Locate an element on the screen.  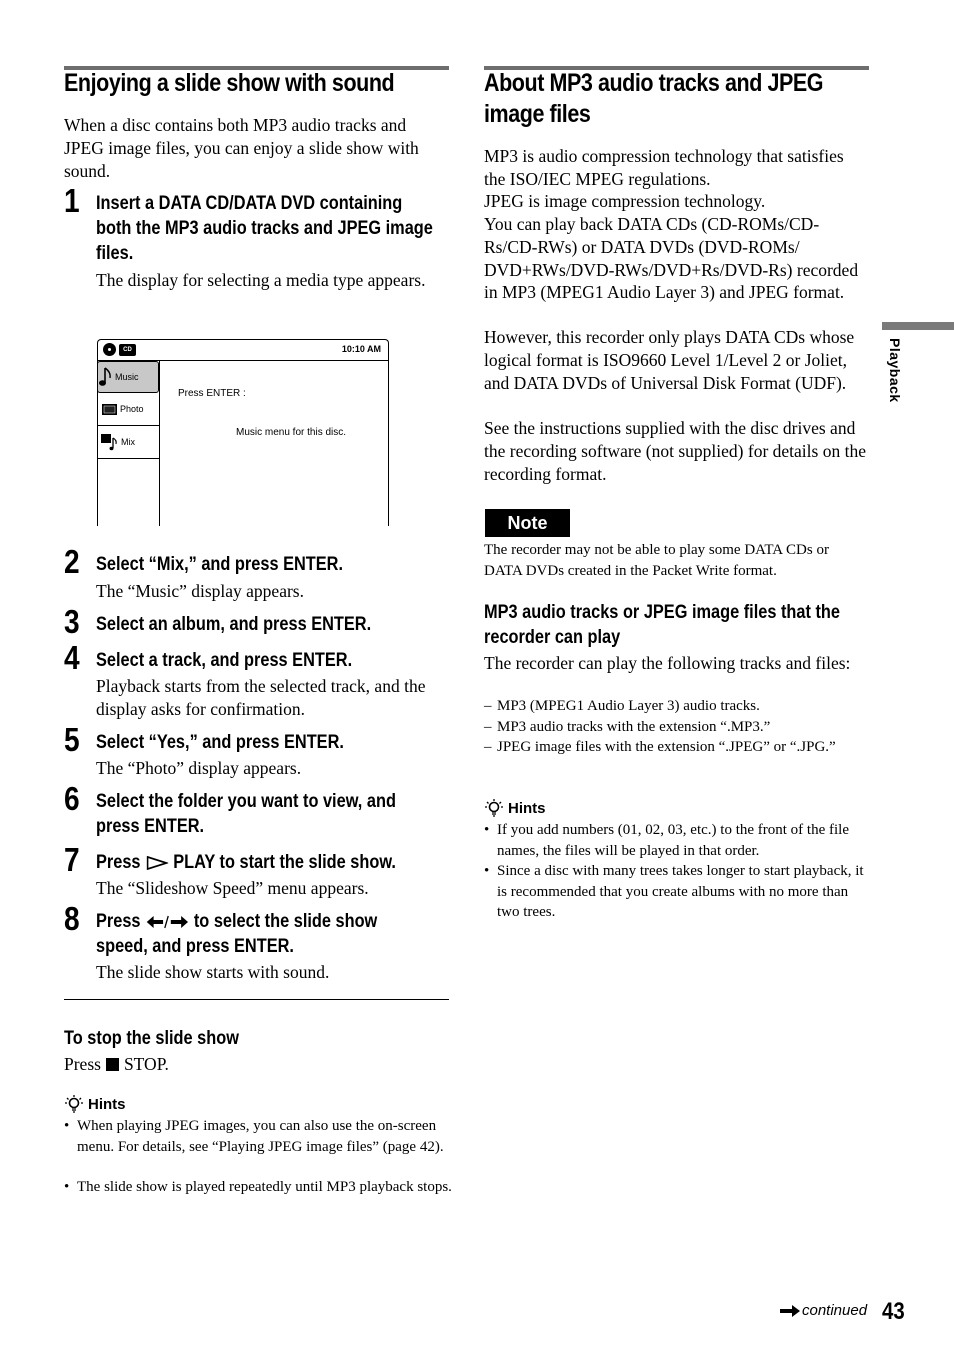
step-description: The “Photo” display appears. is located at coordinates (199, 768).